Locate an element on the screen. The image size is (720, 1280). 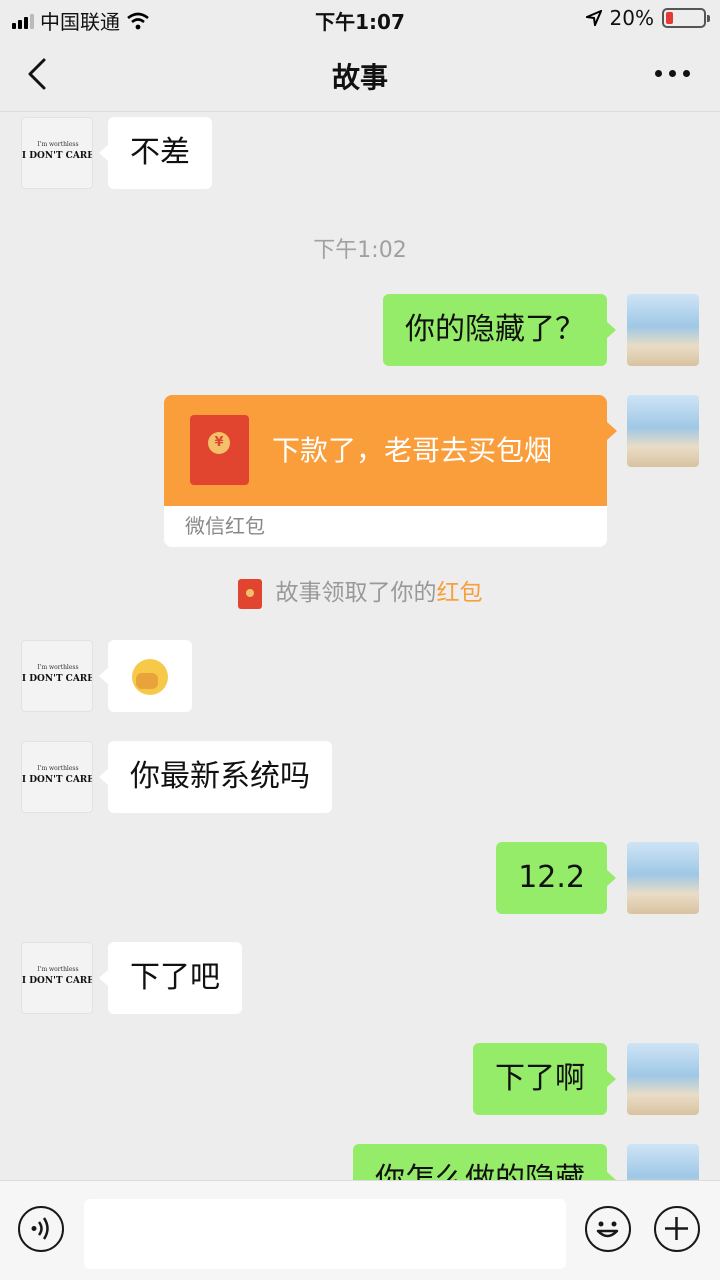
message-sent: 下了啊 is located at coordinates (544, 1079).